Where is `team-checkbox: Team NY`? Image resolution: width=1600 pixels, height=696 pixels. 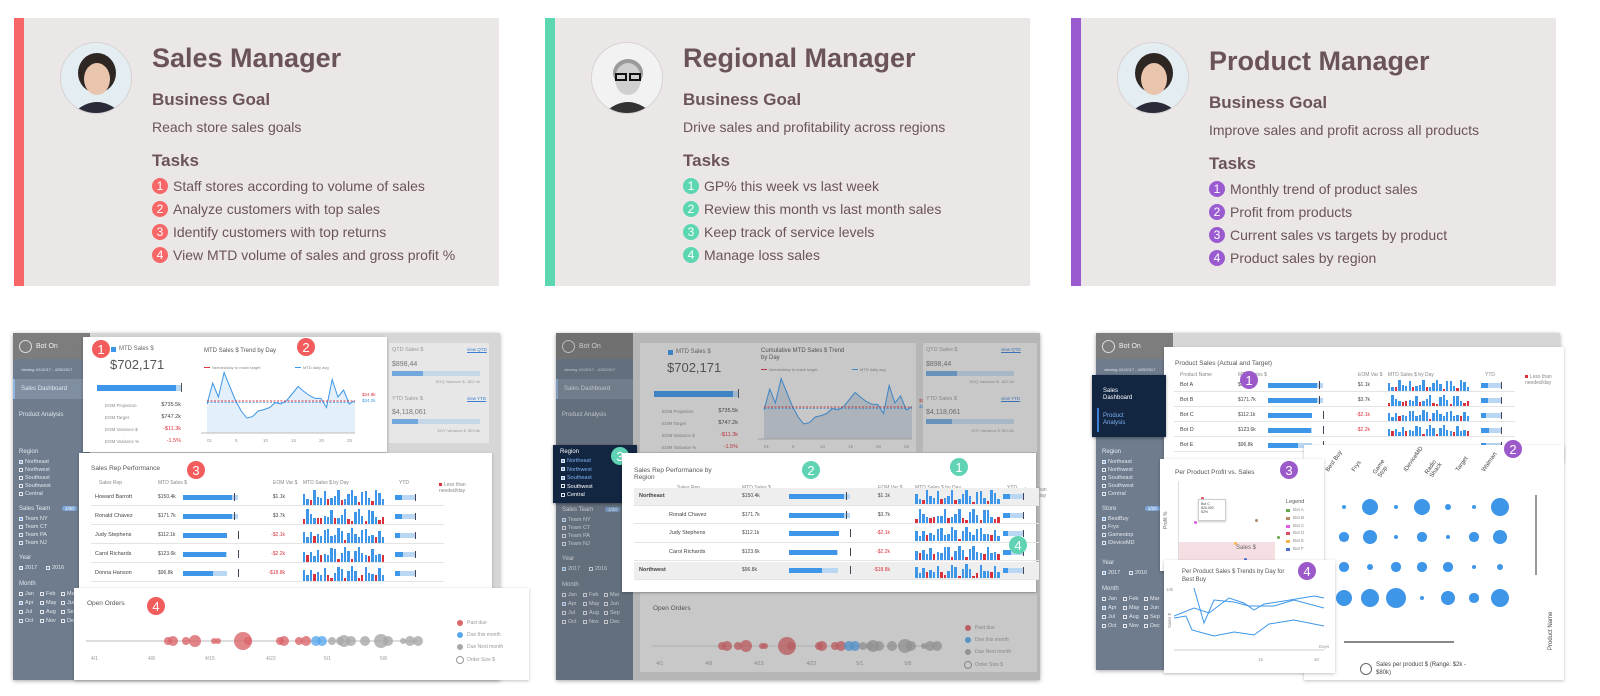 team-checkbox: Team NY is located at coordinates (33, 519).